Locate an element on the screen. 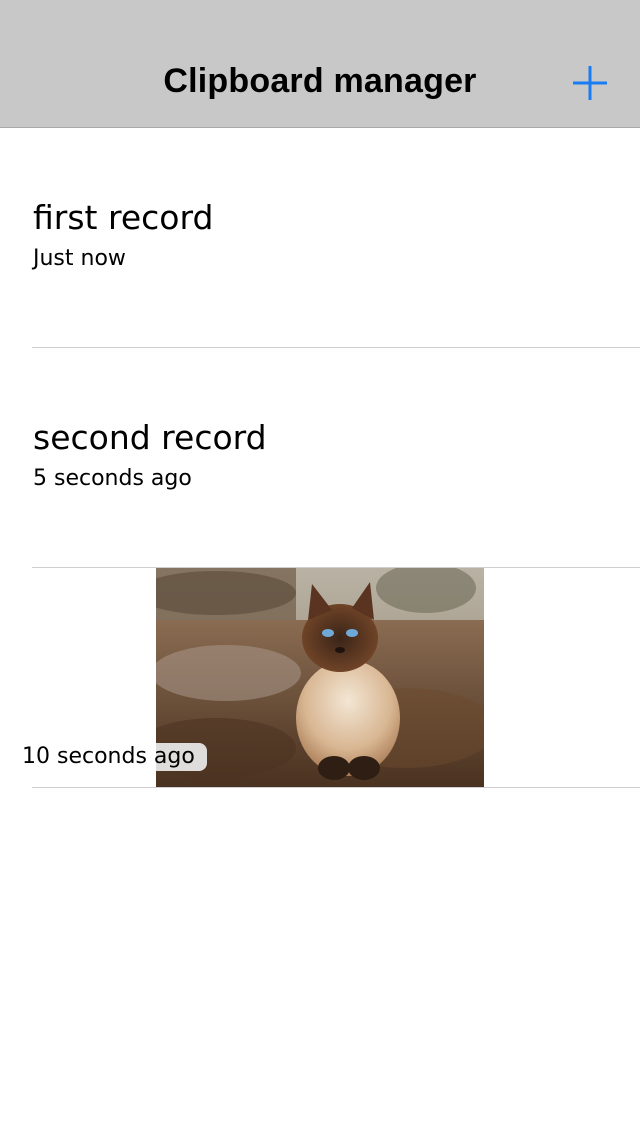 This screenshot has width=640, height=1136. record-timestamp: 5 seconds ago is located at coordinates (112, 478).